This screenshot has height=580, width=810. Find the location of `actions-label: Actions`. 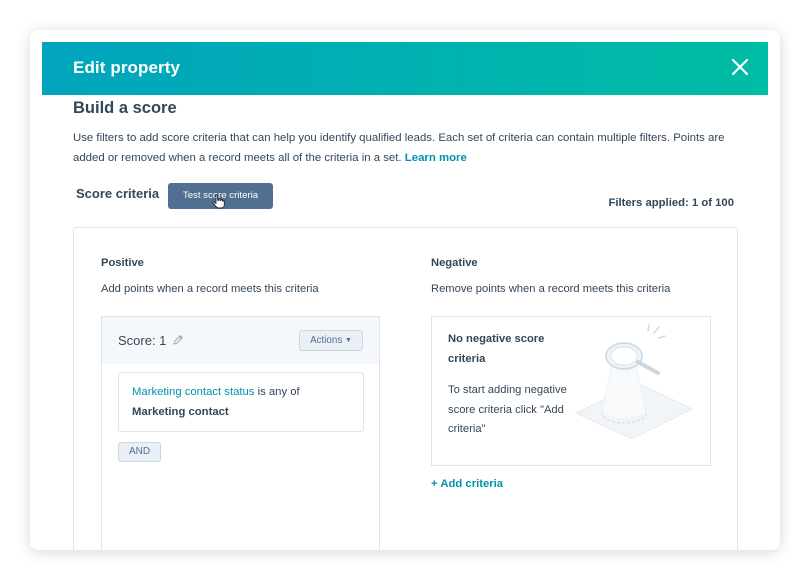

actions-label: Actions is located at coordinates (326, 340).